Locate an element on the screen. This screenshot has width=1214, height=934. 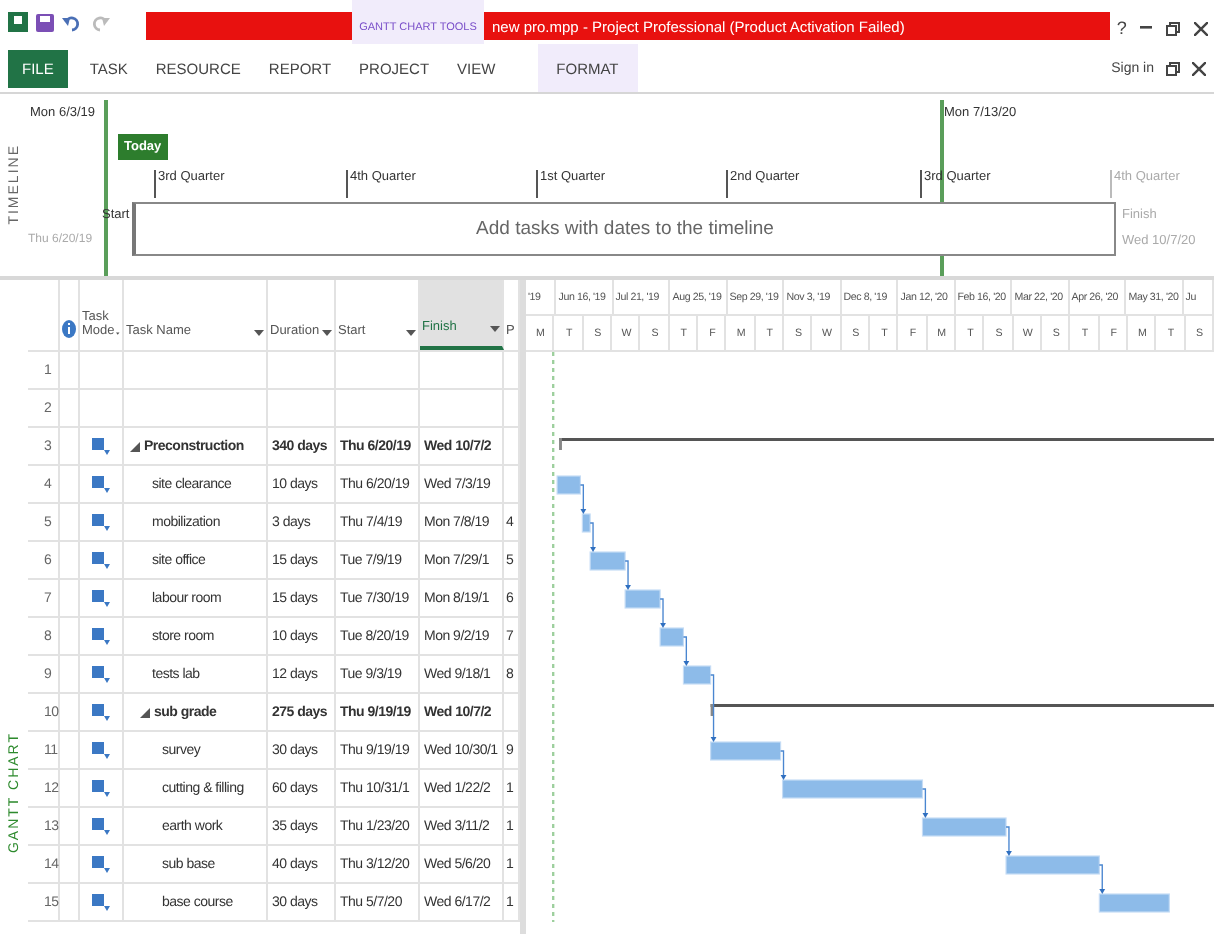
help-icon: ? is located at coordinates (1121, 28).